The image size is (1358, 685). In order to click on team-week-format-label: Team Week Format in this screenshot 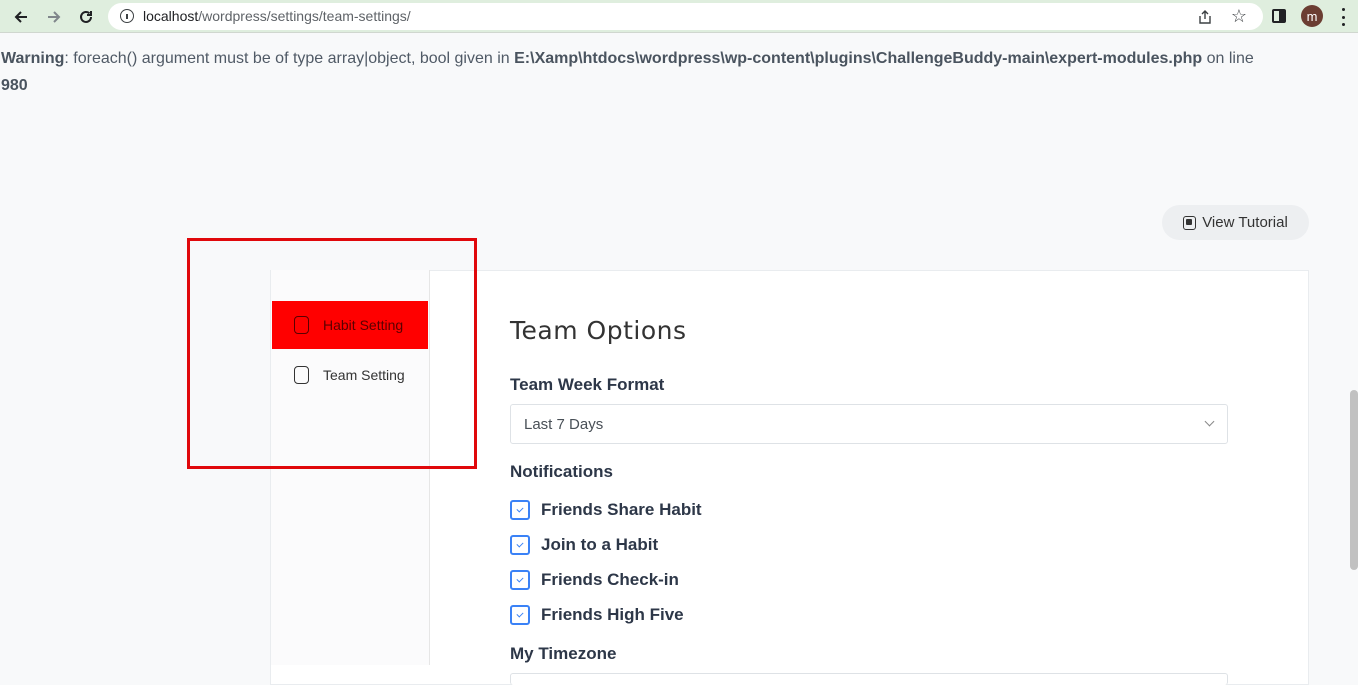, I will do `click(587, 384)`.